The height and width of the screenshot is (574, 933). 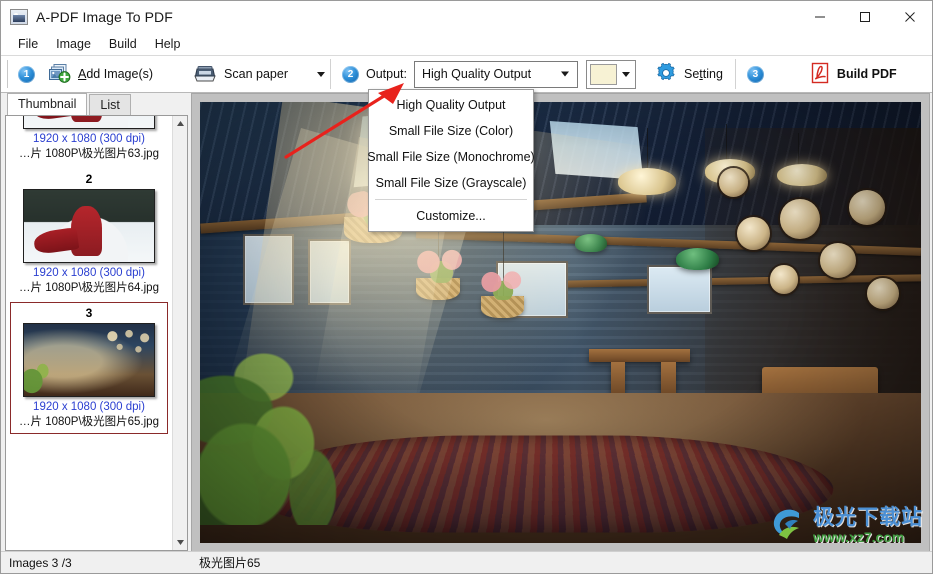 I want to click on page-color-picker, so click(x=610, y=74).